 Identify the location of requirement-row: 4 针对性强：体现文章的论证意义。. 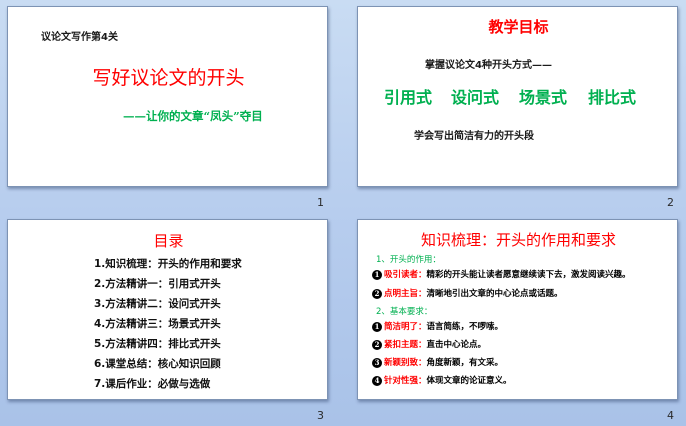
(442, 380).